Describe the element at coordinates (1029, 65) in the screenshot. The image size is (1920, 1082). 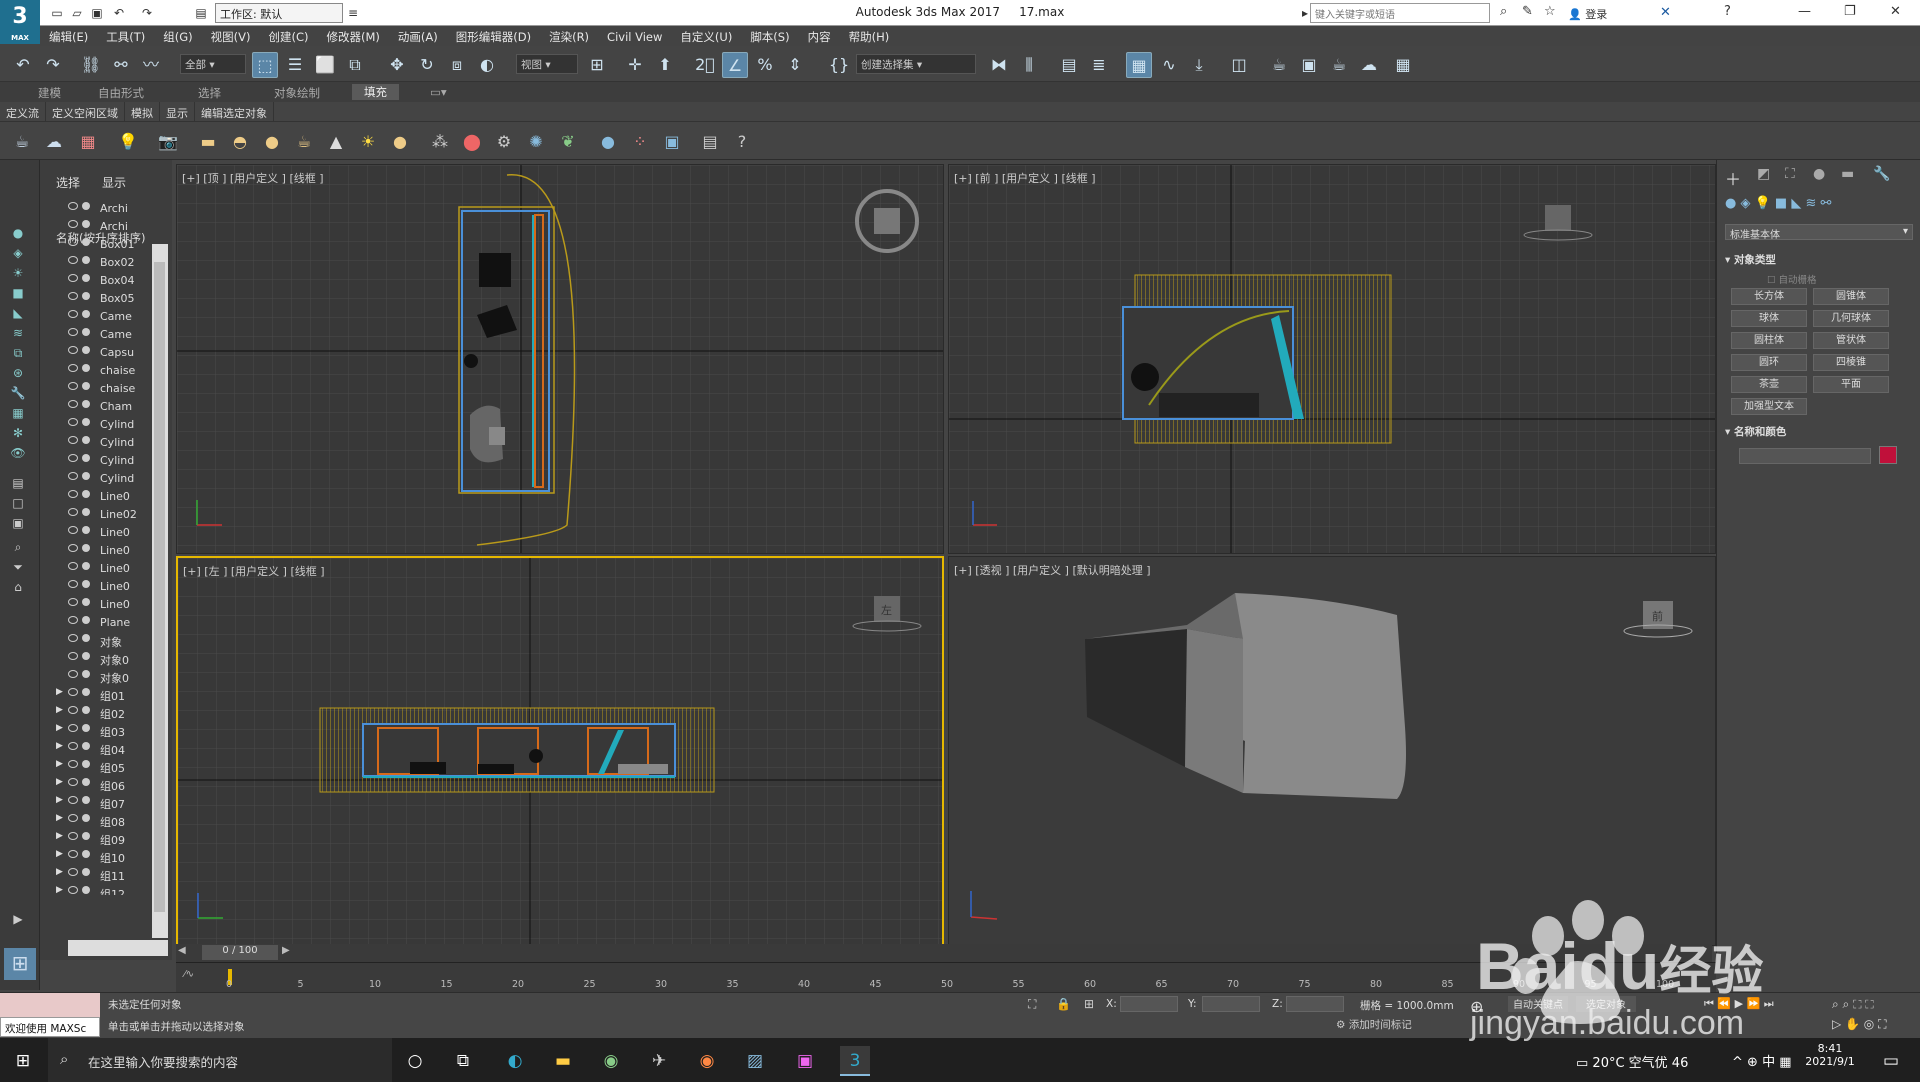
I see `align-icon: ⫼` at that location.